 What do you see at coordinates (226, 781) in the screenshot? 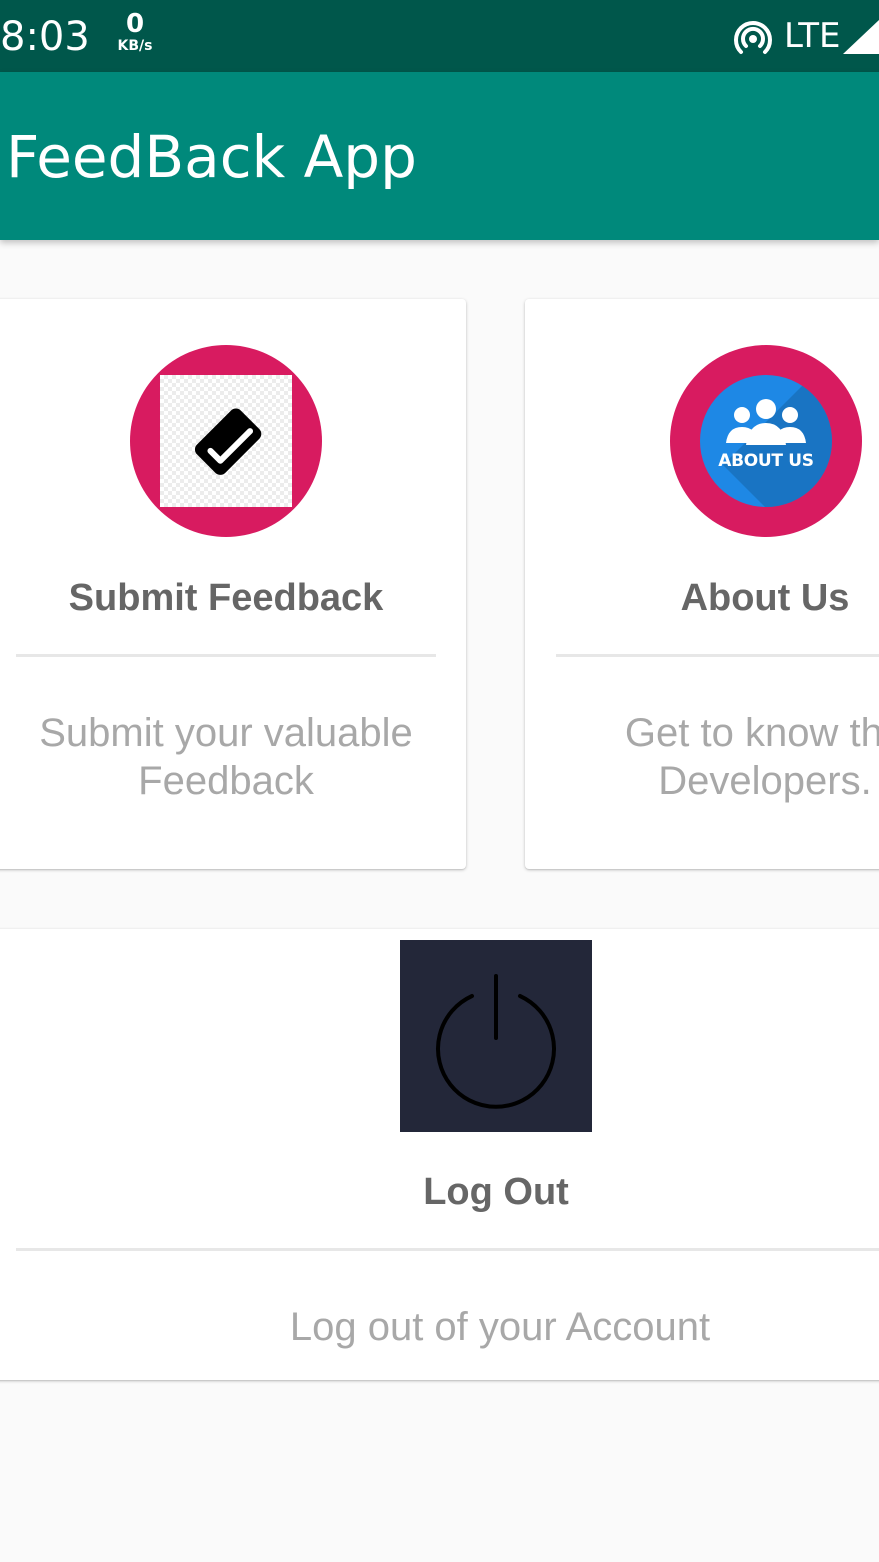
I see `submit-feedback-description-line2: Feedback` at bounding box center [226, 781].